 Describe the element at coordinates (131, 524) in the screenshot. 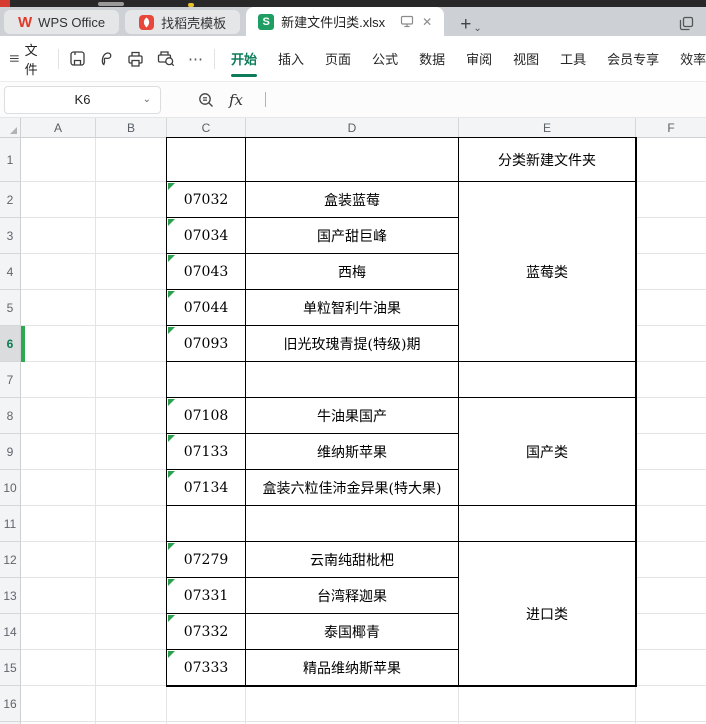

I see `cell-B11` at that location.